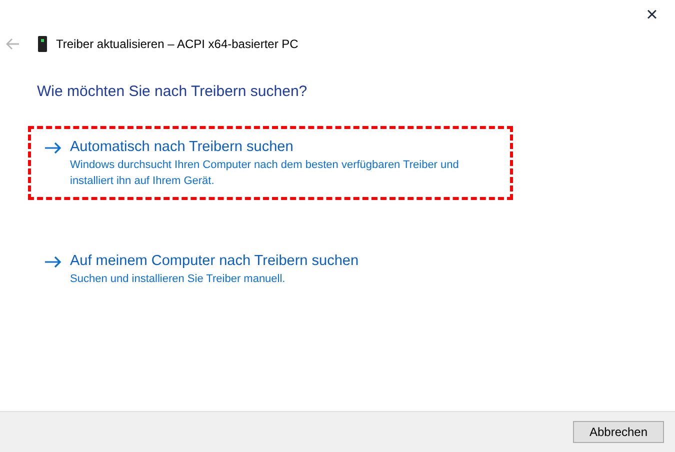  I want to click on window-title: Treiber aktualisieren – ACPI x64-basierter PC, so click(177, 44).